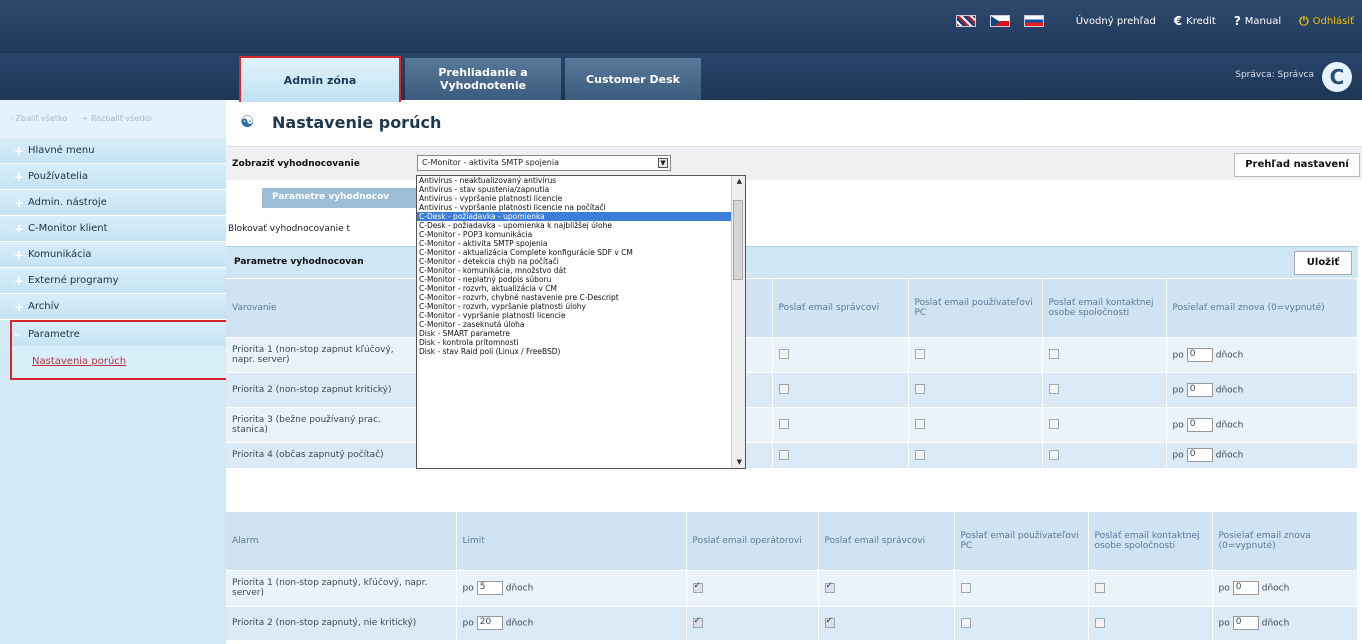 Image resolution: width=1362 pixels, height=644 pixels. I want to click on dropdown-option: C-Monitor - POP3 komunikácia, so click(581, 234).